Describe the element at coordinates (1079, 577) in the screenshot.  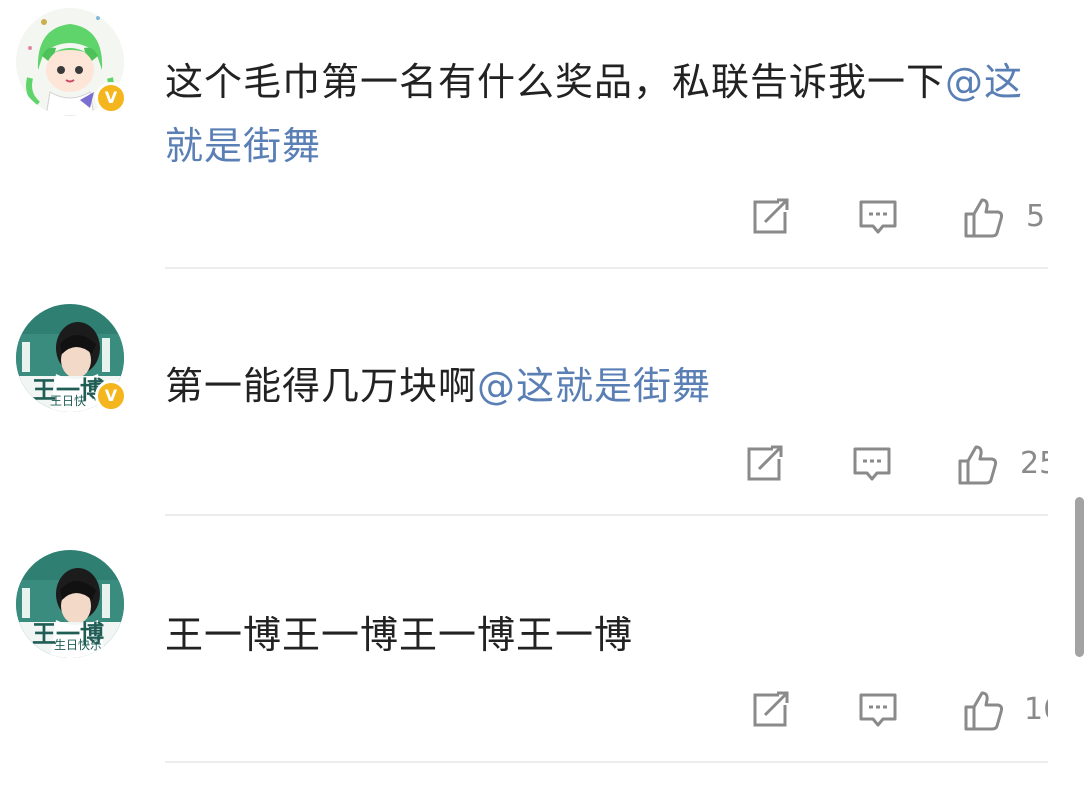
I see `scrollbar` at that location.